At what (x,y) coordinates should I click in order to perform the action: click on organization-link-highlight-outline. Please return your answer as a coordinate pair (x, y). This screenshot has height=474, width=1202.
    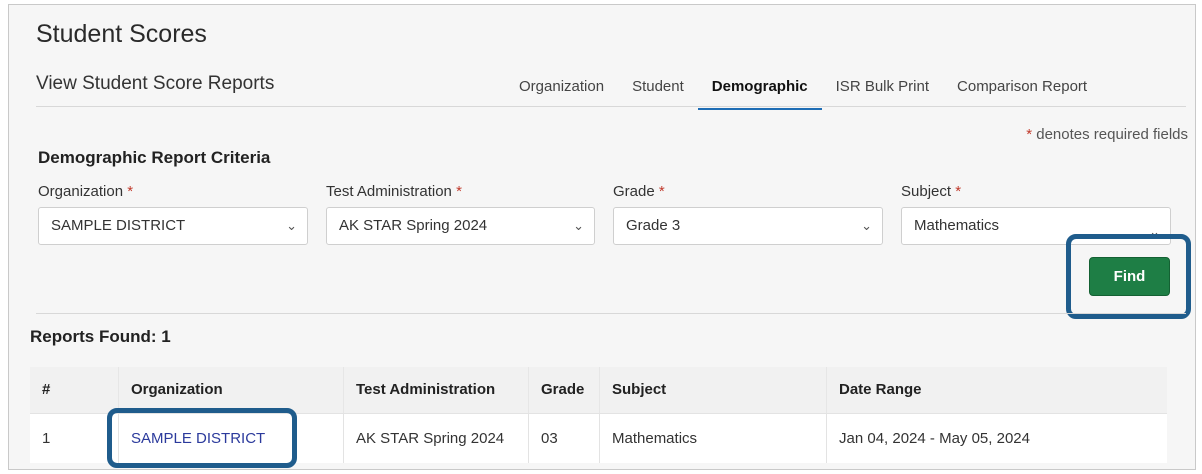
    Looking at the image, I should click on (202, 438).